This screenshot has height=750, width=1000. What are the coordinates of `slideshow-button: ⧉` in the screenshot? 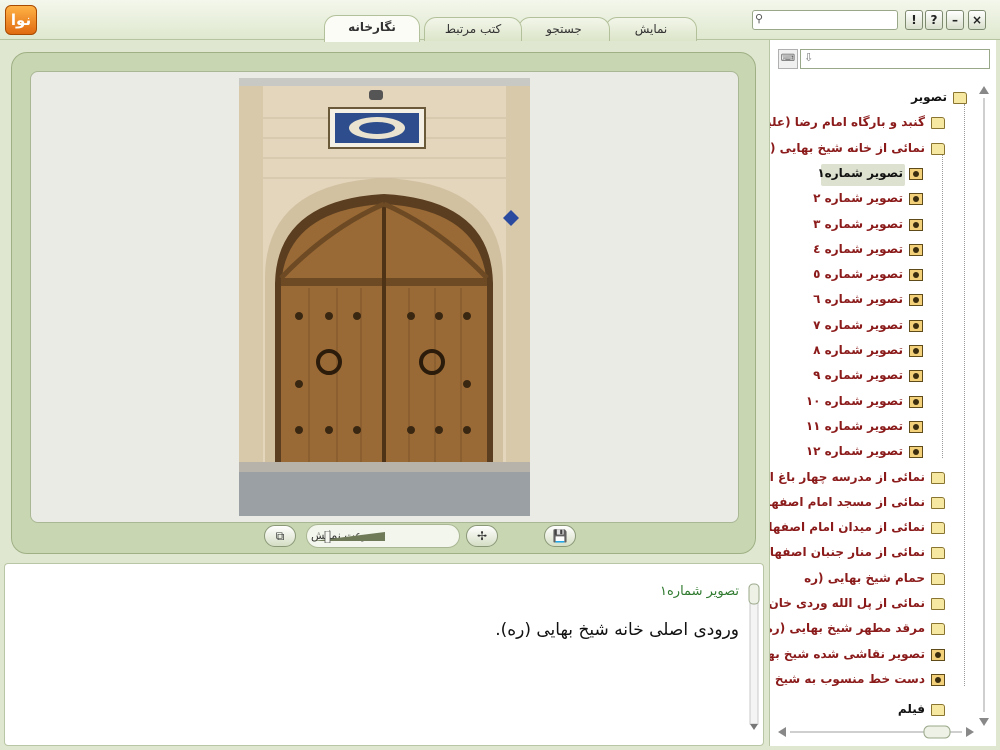 It's located at (280, 536).